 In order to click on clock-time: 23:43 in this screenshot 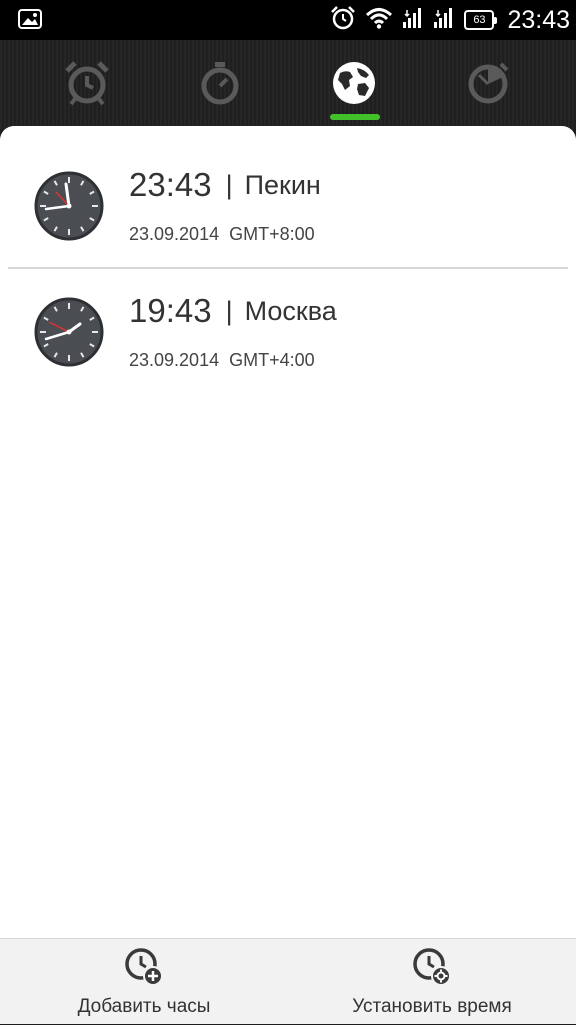, I will do `click(170, 184)`.